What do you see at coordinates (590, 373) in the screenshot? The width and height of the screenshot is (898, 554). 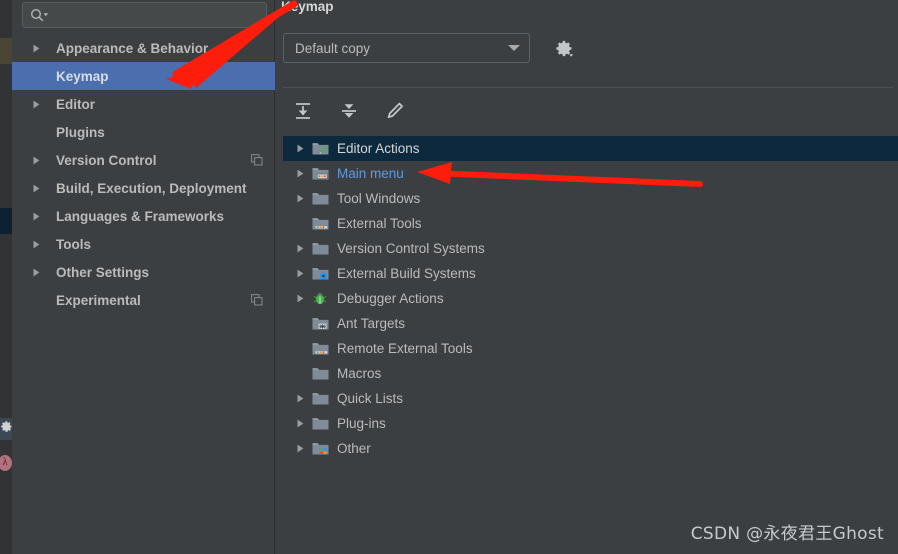 I see `tree-row: Macros` at bounding box center [590, 373].